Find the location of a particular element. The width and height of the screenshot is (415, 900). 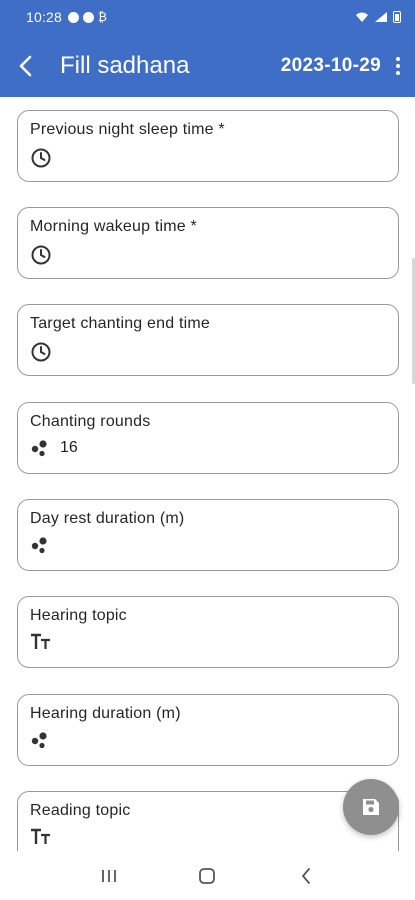

page-title: Fill sadhana is located at coordinates (125, 65).